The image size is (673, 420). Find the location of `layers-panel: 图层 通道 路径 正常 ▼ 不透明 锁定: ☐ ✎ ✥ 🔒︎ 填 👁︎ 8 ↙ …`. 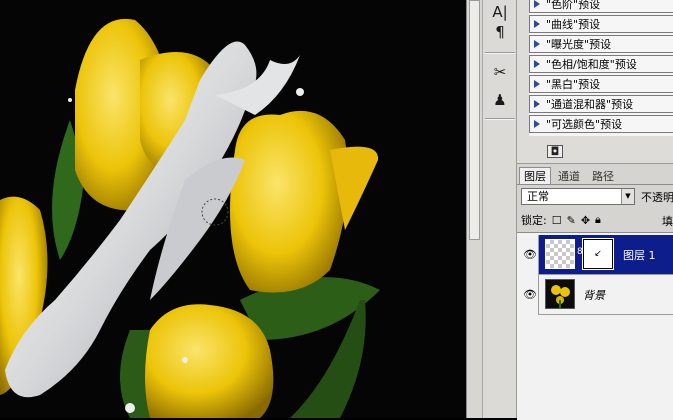

layers-panel: 图层 通道 路径 正常 ▼ 不透明 锁定: ☐ ✎ ✥ 🔒︎ 填 👁︎ 8 ↙ … is located at coordinates (595, 291).